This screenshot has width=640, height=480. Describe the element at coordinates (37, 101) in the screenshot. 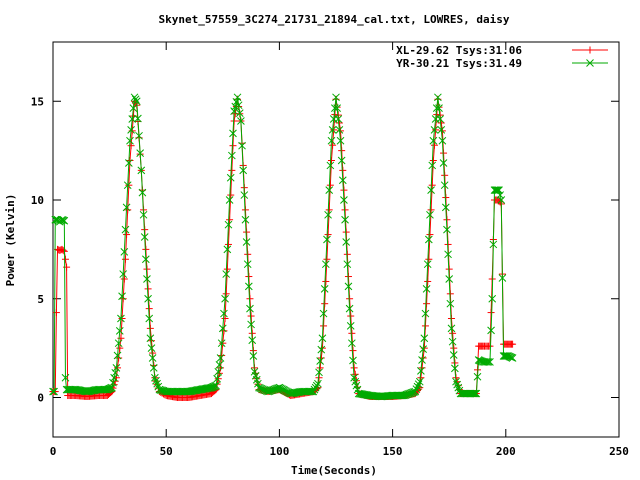

I see `y-tick-label: 15` at that location.